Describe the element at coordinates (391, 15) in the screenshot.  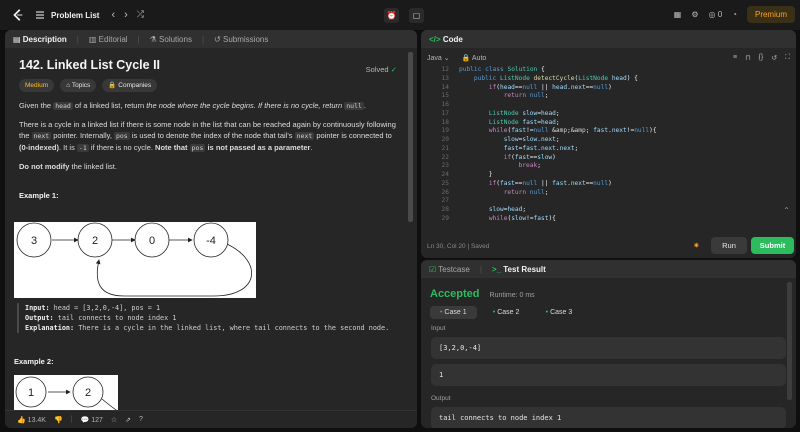
I see `timer-icon: ⏰` at that location.